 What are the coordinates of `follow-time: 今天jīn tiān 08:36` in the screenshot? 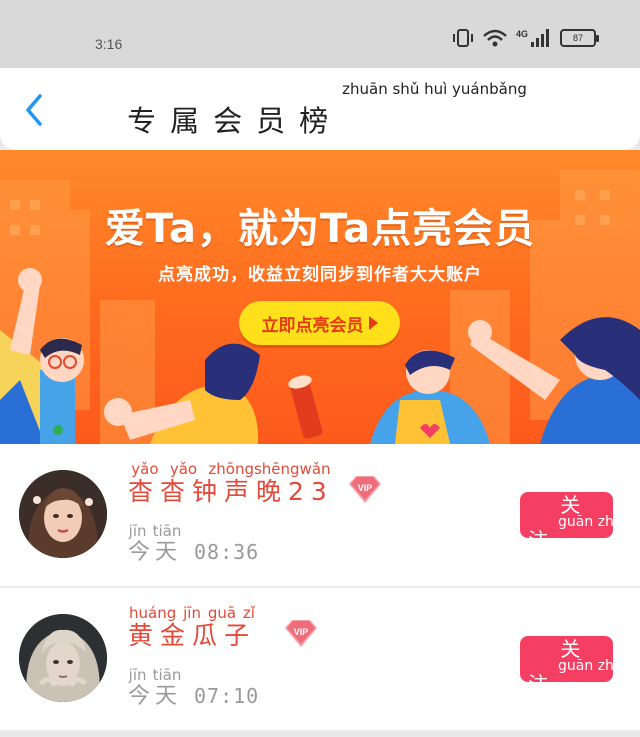 It's located at (194, 544).